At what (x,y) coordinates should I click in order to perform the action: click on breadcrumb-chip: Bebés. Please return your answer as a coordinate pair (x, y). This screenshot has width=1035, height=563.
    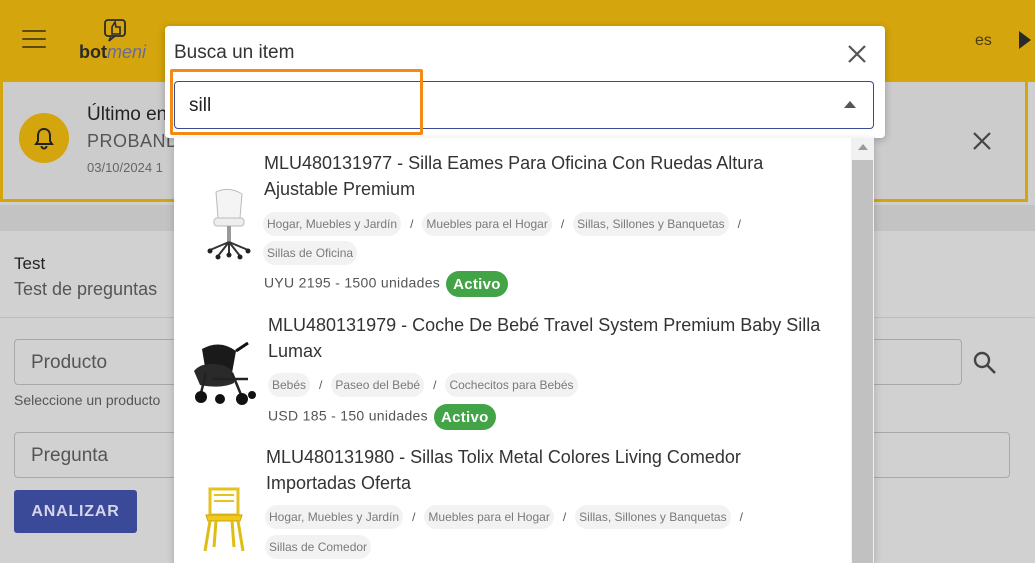
    Looking at the image, I should click on (289, 385).